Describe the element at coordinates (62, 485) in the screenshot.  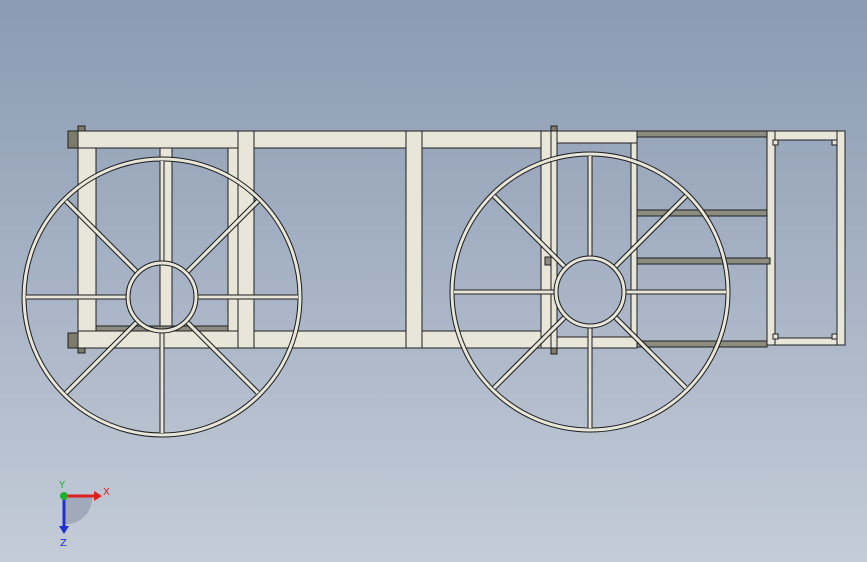
I see `y-axis-label: Y` at that location.